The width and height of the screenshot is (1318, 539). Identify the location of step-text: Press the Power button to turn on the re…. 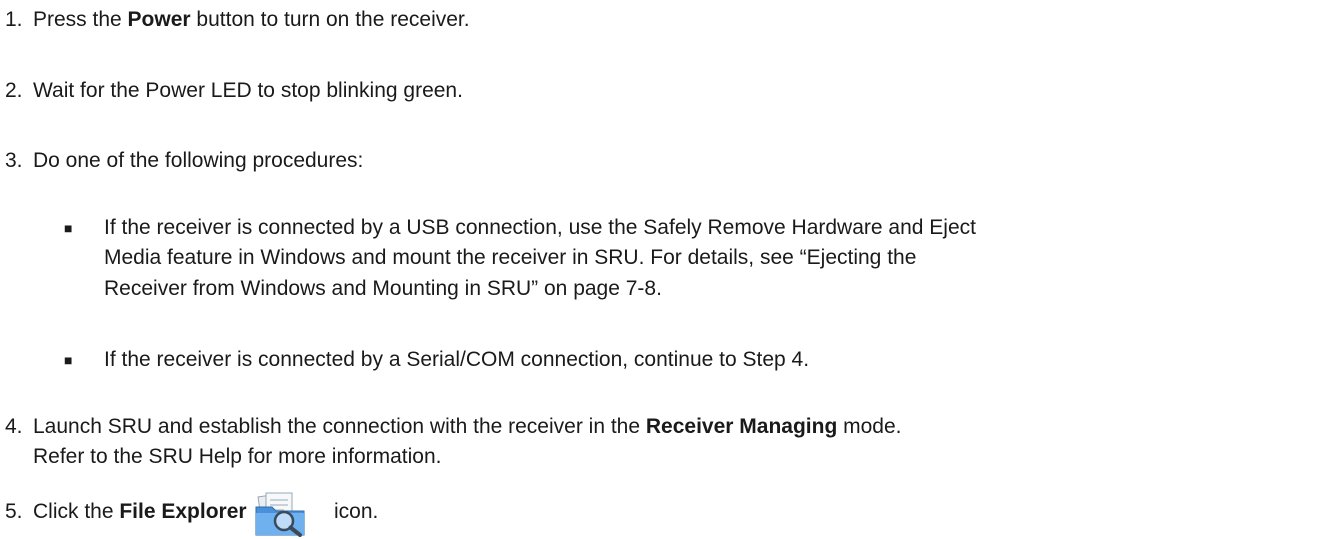
(251, 19).